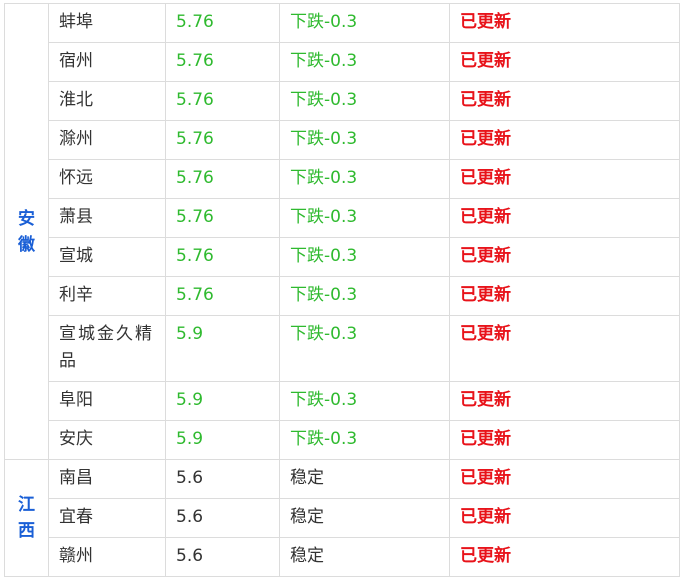 The image size is (681, 577). I want to click on table-row: 宣城 5.76 下跌-0.3 已更新, so click(342, 257).